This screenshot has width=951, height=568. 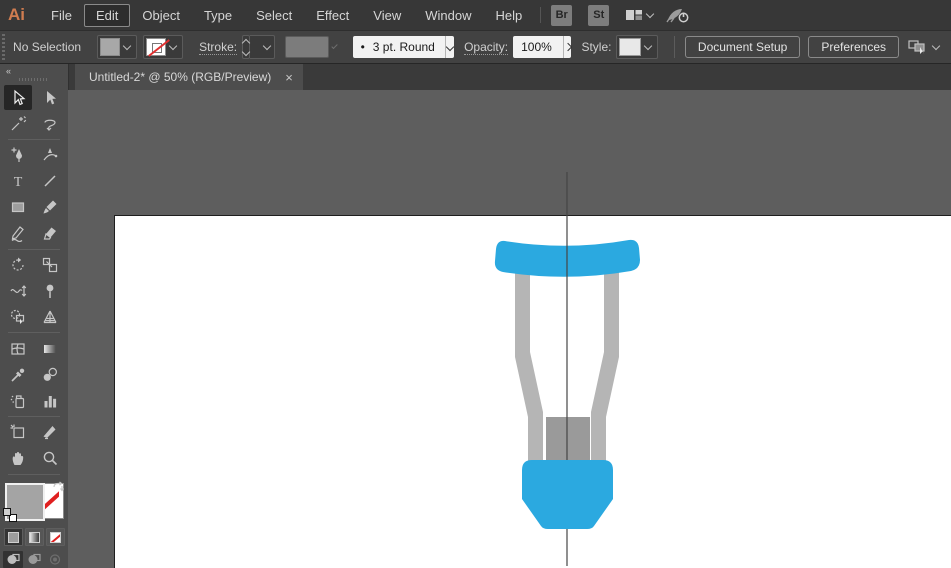 What do you see at coordinates (50, 432) in the screenshot?
I see `slice-tool` at bounding box center [50, 432].